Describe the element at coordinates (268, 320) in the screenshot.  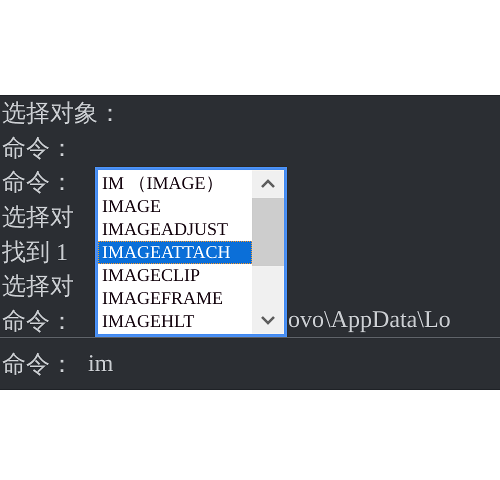
I see `scroll-down-icon` at that location.